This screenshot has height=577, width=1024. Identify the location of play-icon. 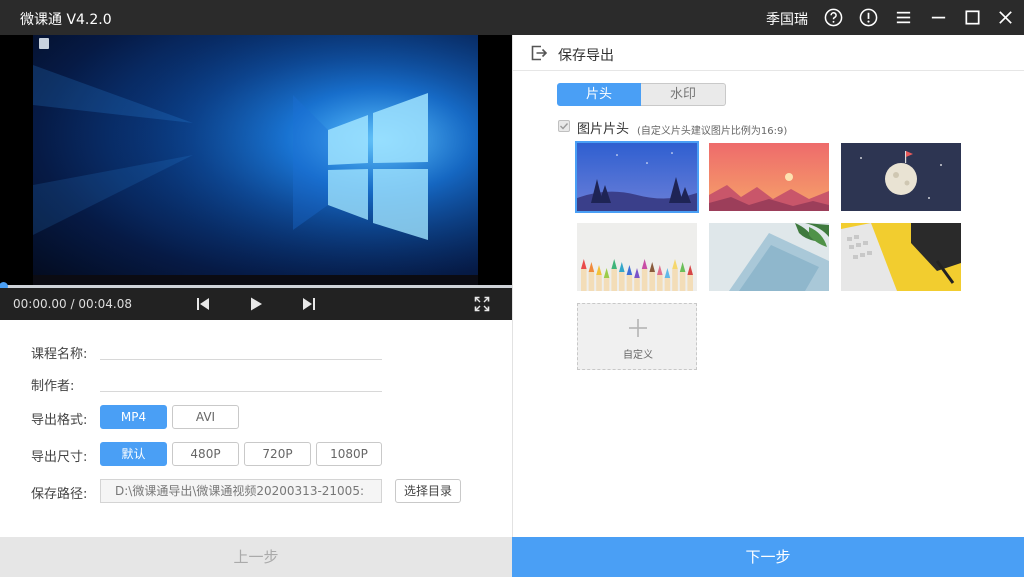
(256, 304).